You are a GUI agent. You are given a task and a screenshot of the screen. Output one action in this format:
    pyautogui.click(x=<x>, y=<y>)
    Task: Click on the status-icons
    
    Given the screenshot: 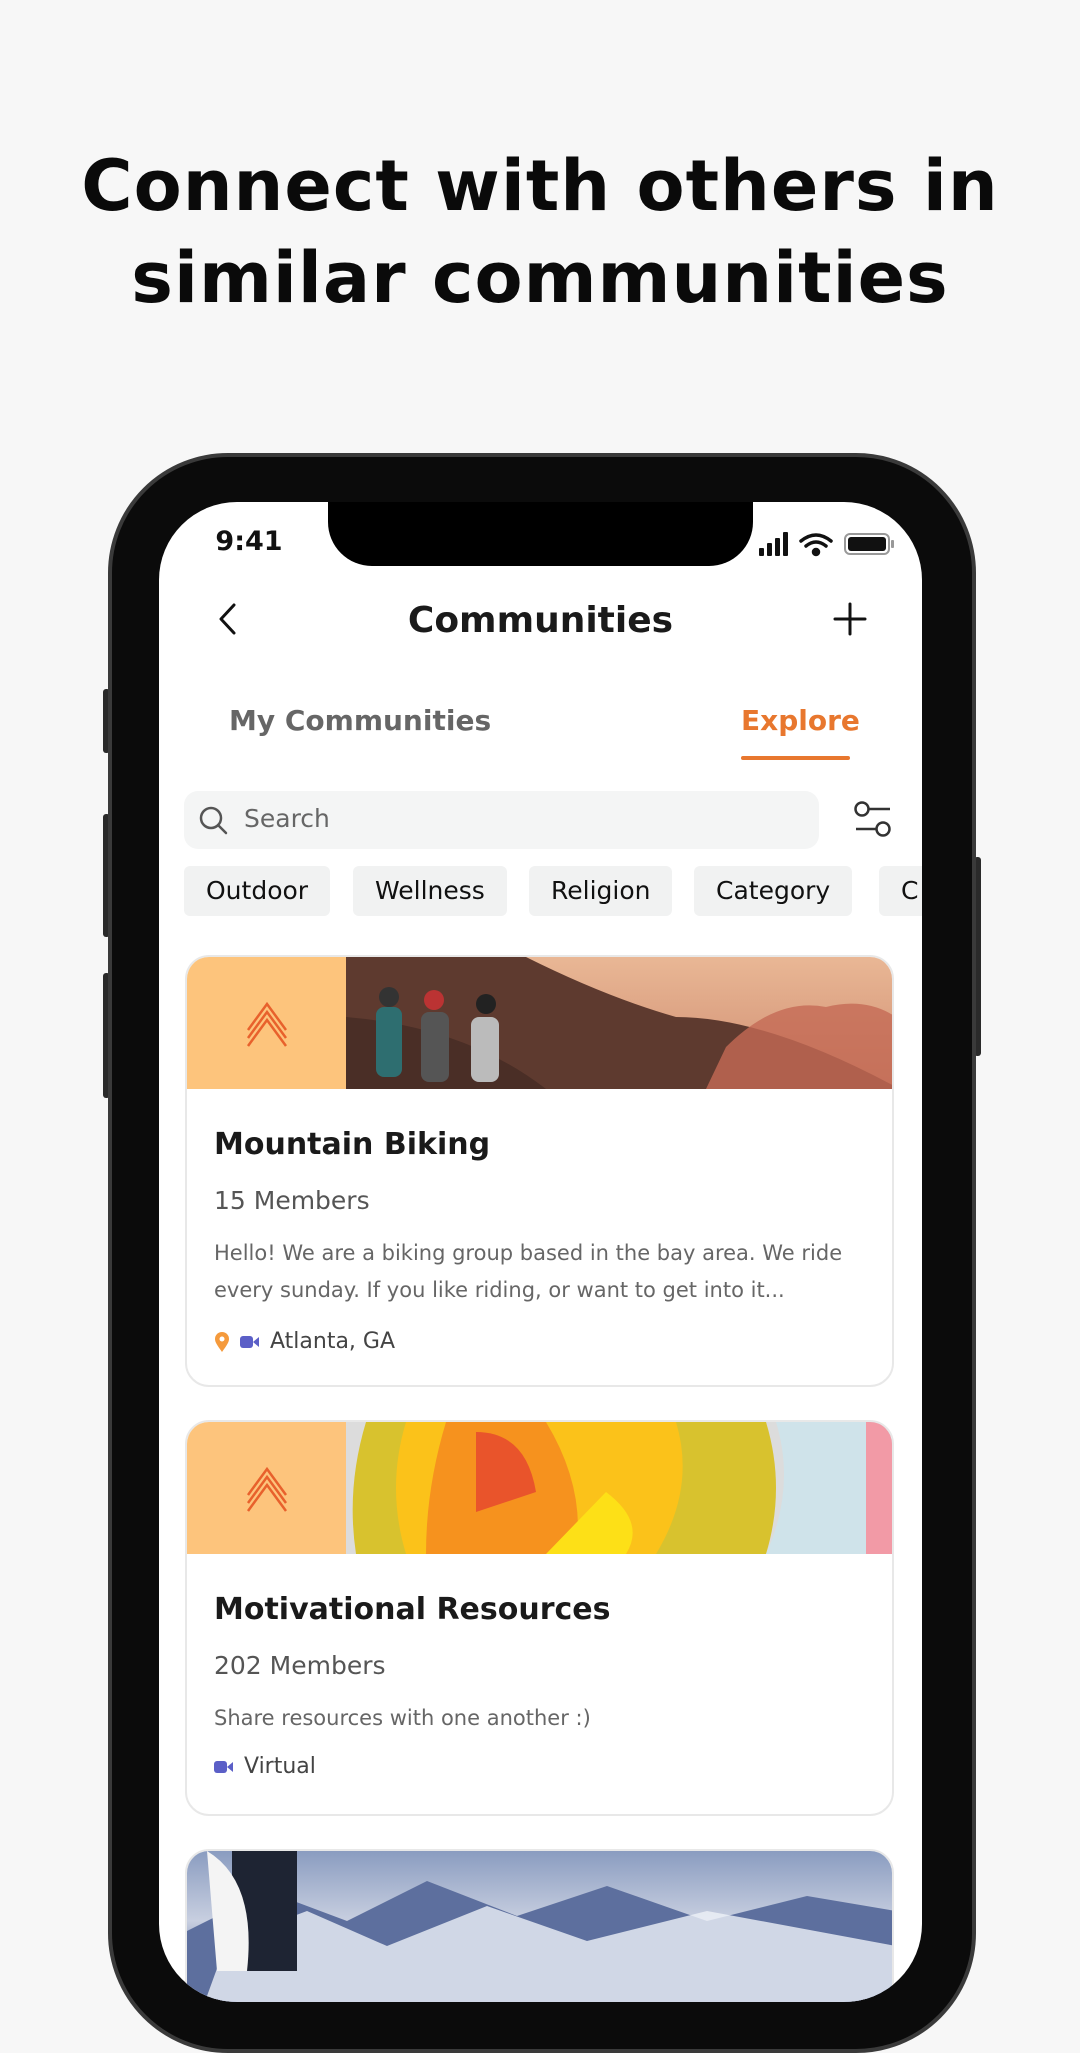 What is the action you would take?
    pyautogui.click(x=826, y=544)
    